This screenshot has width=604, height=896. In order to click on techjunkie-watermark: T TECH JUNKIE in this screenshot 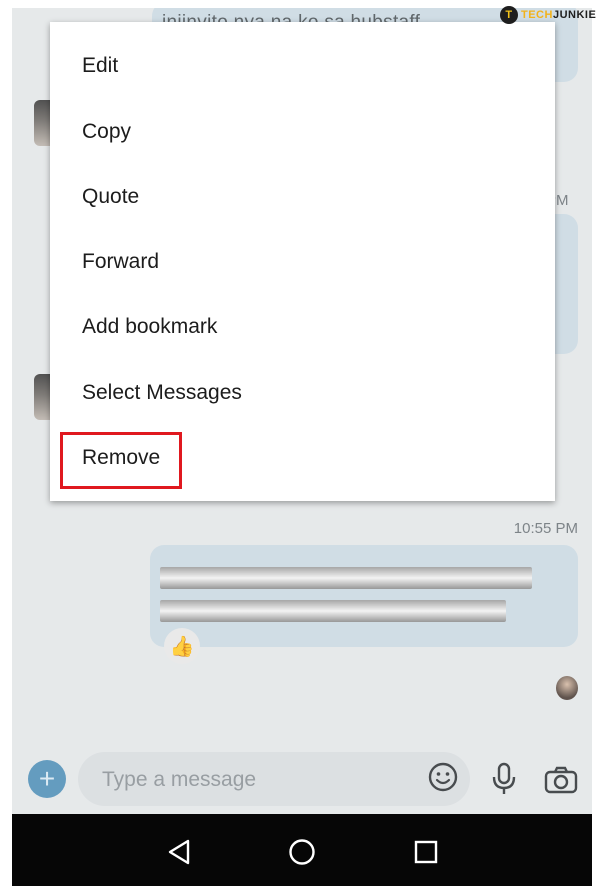, I will do `click(548, 15)`.